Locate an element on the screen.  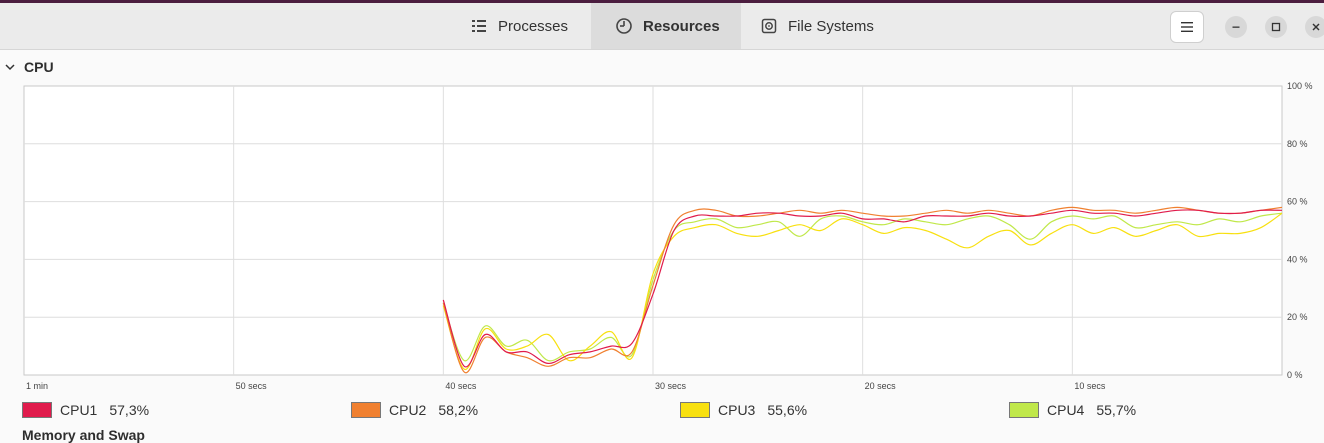
memory-section-title: Memory and Swap is located at coordinates (83, 435).